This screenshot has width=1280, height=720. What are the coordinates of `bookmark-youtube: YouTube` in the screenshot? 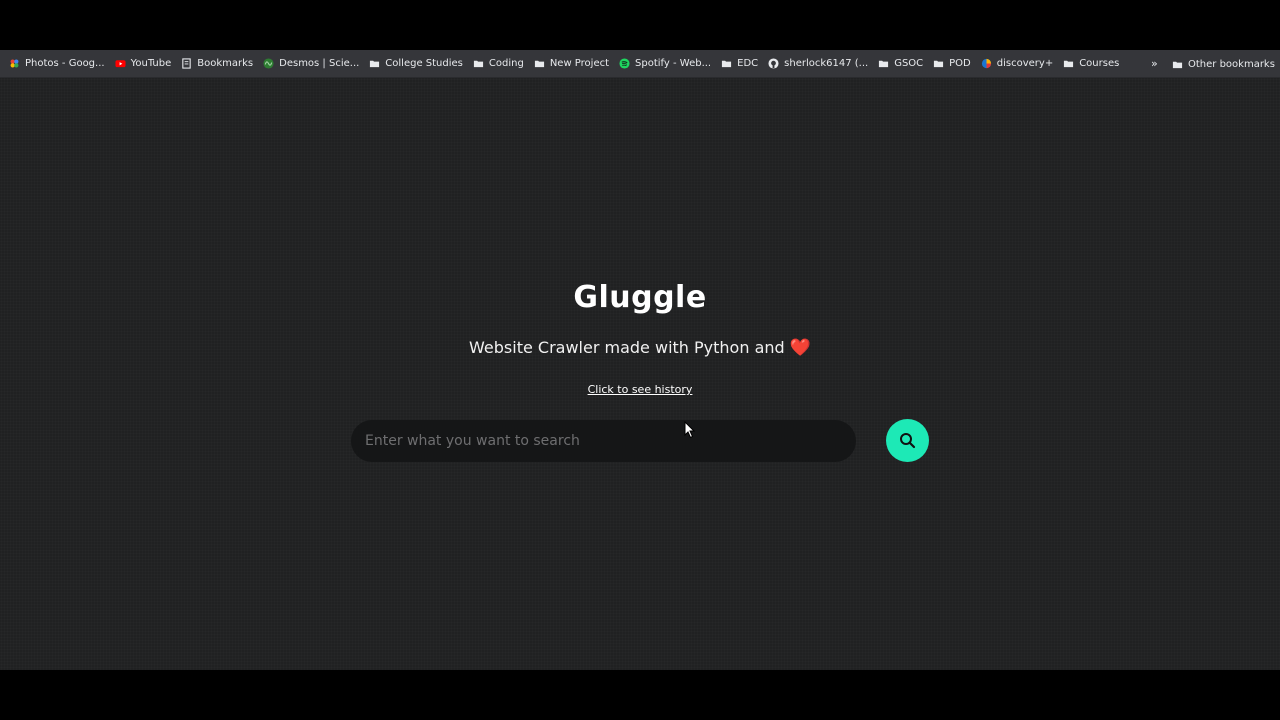 It's located at (143, 63).